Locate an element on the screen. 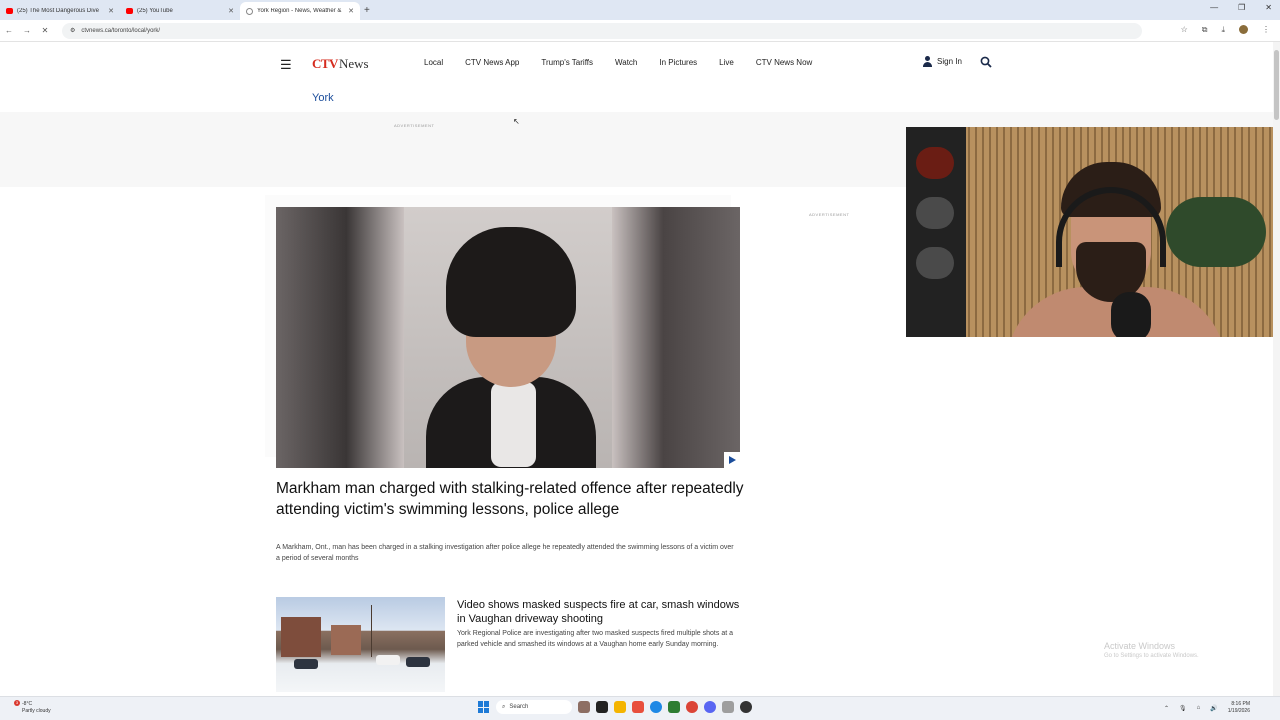 The width and height of the screenshot is (1280, 720). tree-shape is located at coordinates (382, 631).